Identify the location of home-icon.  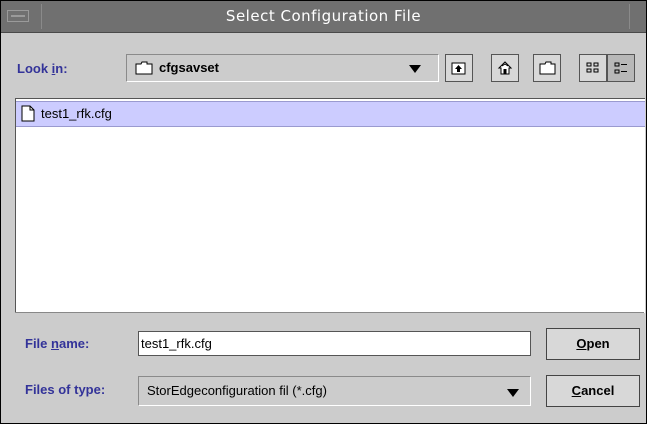
(505, 68).